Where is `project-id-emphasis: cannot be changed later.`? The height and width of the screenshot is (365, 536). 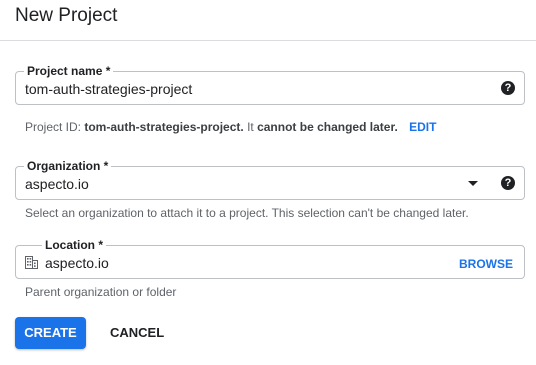 project-id-emphasis: cannot be changed later. is located at coordinates (327, 127).